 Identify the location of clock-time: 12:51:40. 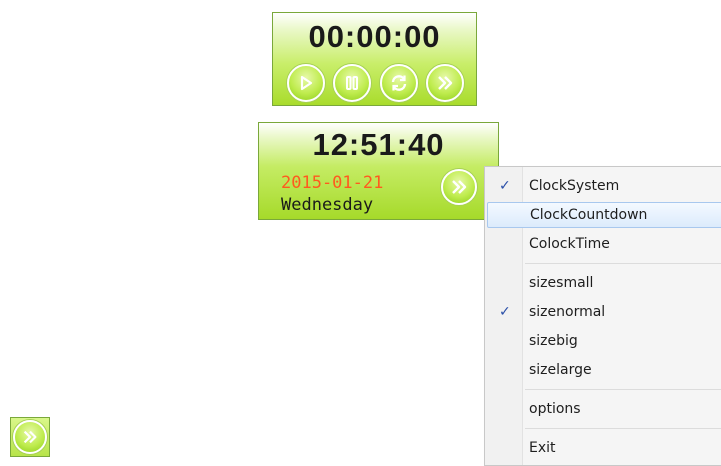
(378, 144).